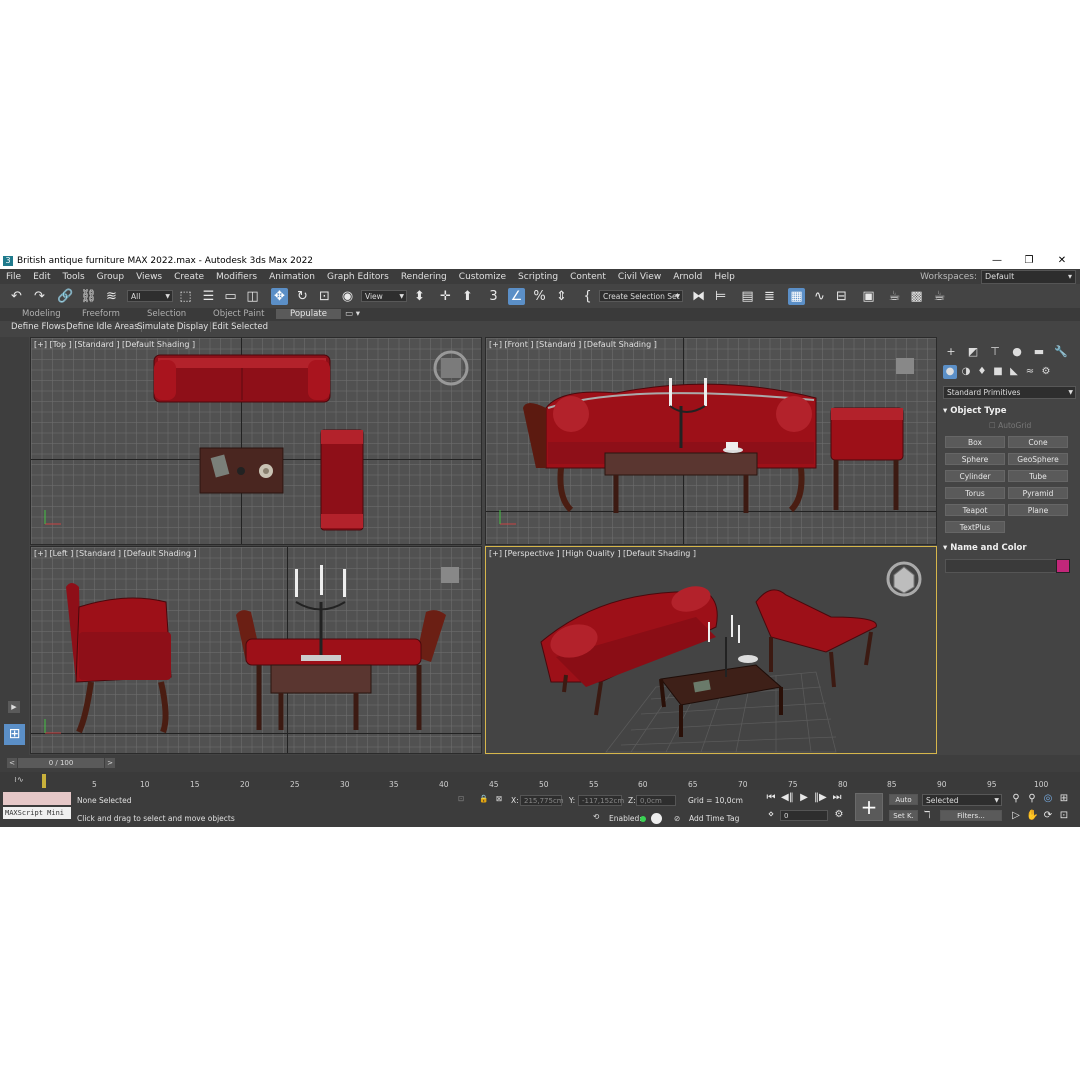  Describe the element at coordinates (1017, 352) in the screenshot. I see `motion-tab-icon: ●` at that location.